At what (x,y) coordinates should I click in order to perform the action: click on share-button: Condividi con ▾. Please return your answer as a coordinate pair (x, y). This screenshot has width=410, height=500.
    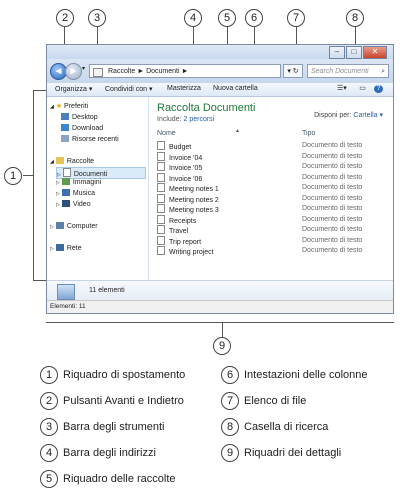
    Looking at the image, I should click on (128, 89).